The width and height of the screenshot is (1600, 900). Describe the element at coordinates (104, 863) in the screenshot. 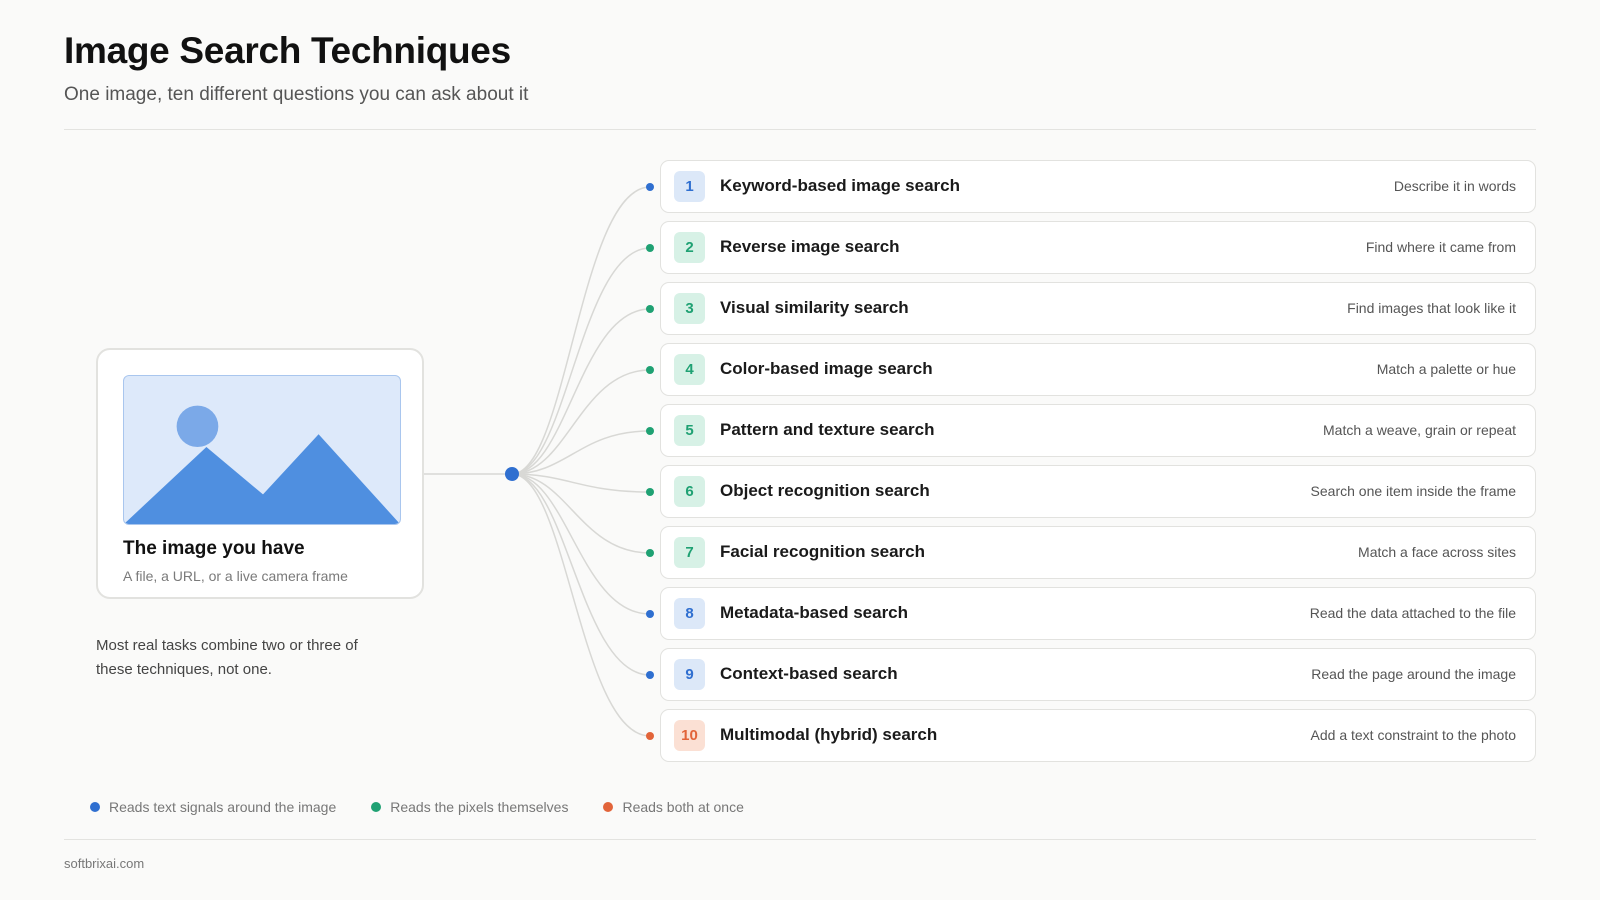

I see `footer-credit: softbrixai.com` at that location.